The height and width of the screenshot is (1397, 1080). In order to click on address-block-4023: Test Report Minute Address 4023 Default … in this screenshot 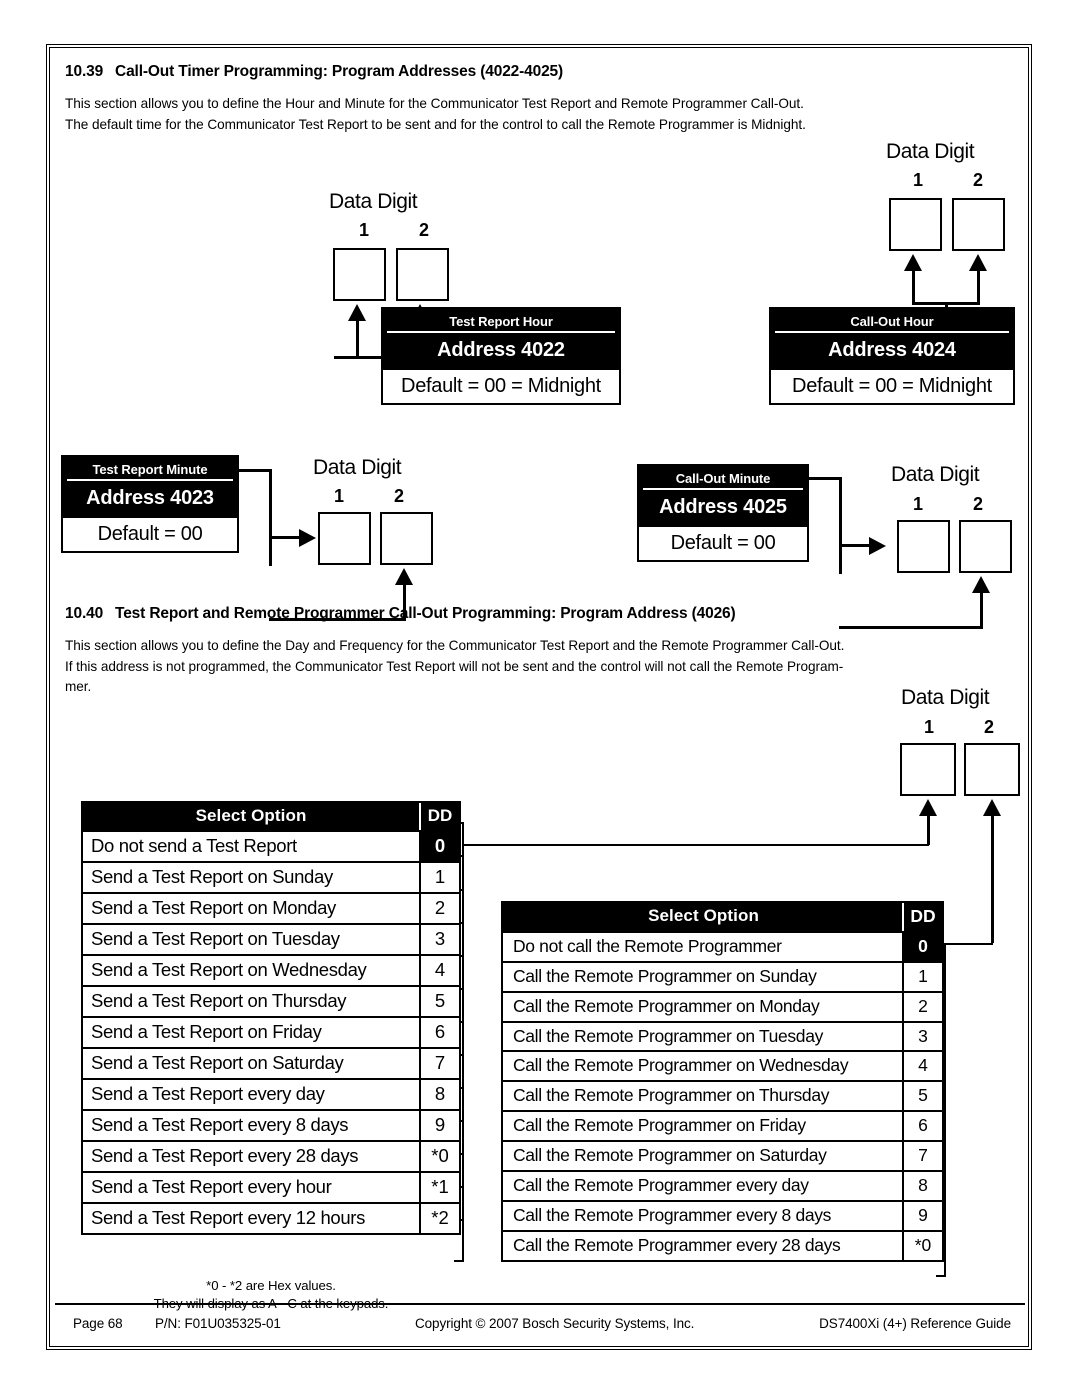, I will do `click(150, 504)`.